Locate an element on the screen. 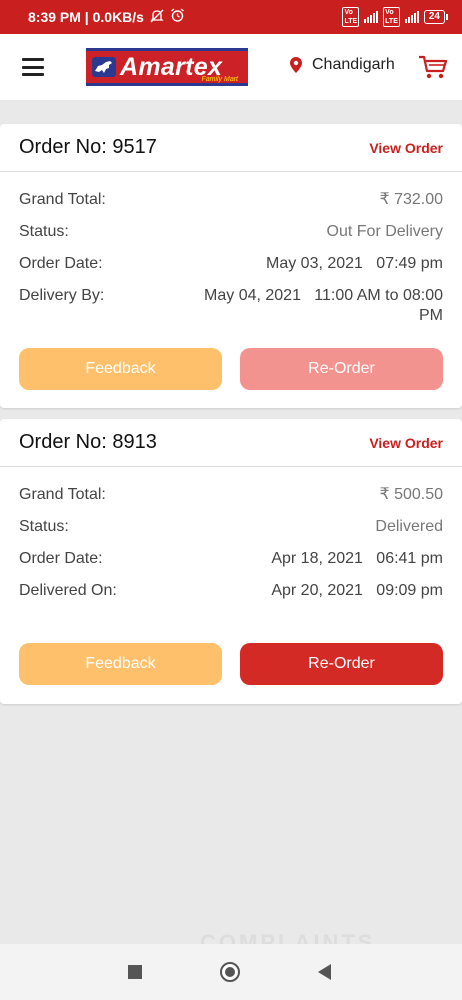 The image size is (462, 1000). status-value: Out For Delivery is located at coordinates (384, 231).